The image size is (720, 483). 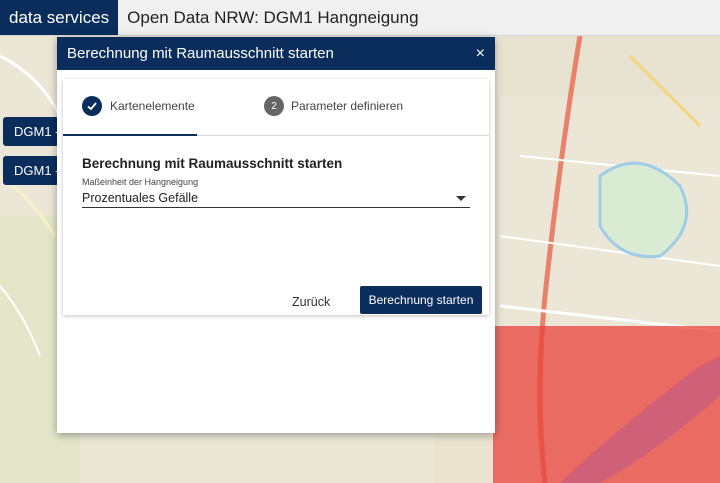 What do you see at coordinates (461, 198) in the screenshot?
I see `chevron-down-icon` at bounding box center [461, 198].